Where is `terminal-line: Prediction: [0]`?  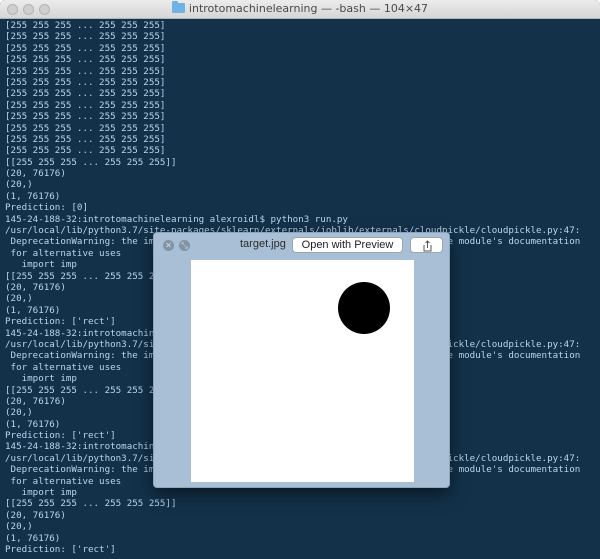
terminal-line: Prediction: [0] is located at coordinates (46, 208).